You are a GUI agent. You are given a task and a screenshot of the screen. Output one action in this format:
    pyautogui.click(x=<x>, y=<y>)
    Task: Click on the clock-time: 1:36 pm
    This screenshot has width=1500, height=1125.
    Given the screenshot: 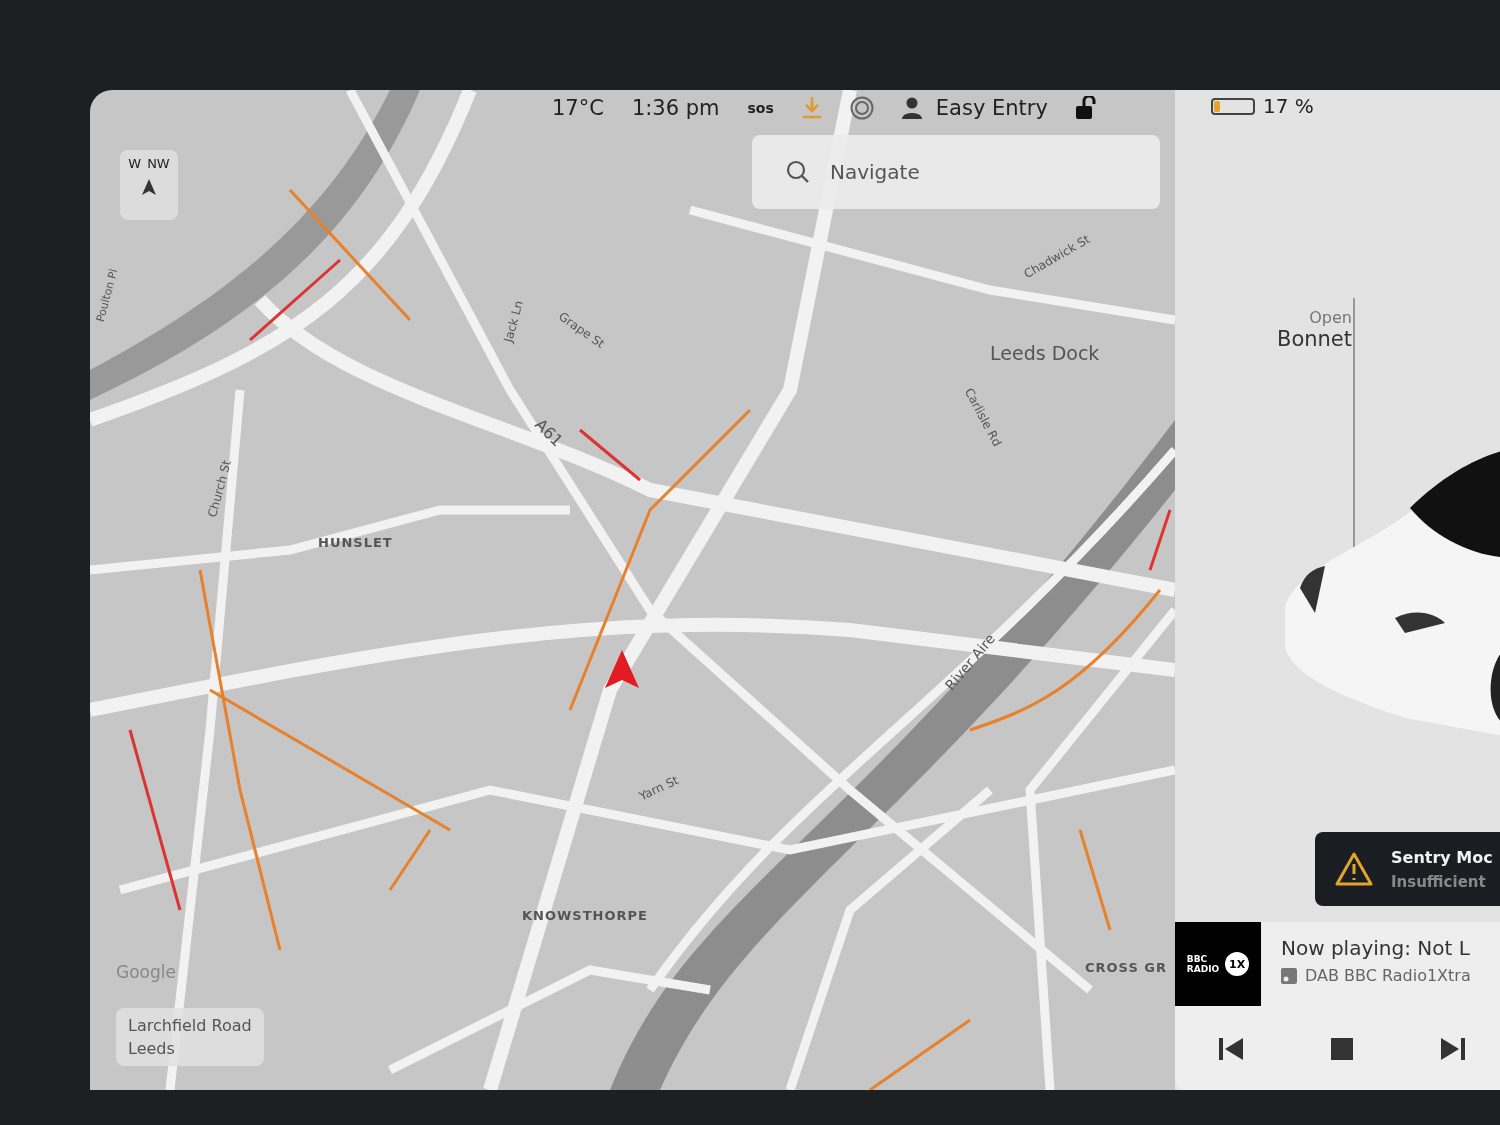 What is the action you would take?
    pyautogui.click(x=675, y=108)
    